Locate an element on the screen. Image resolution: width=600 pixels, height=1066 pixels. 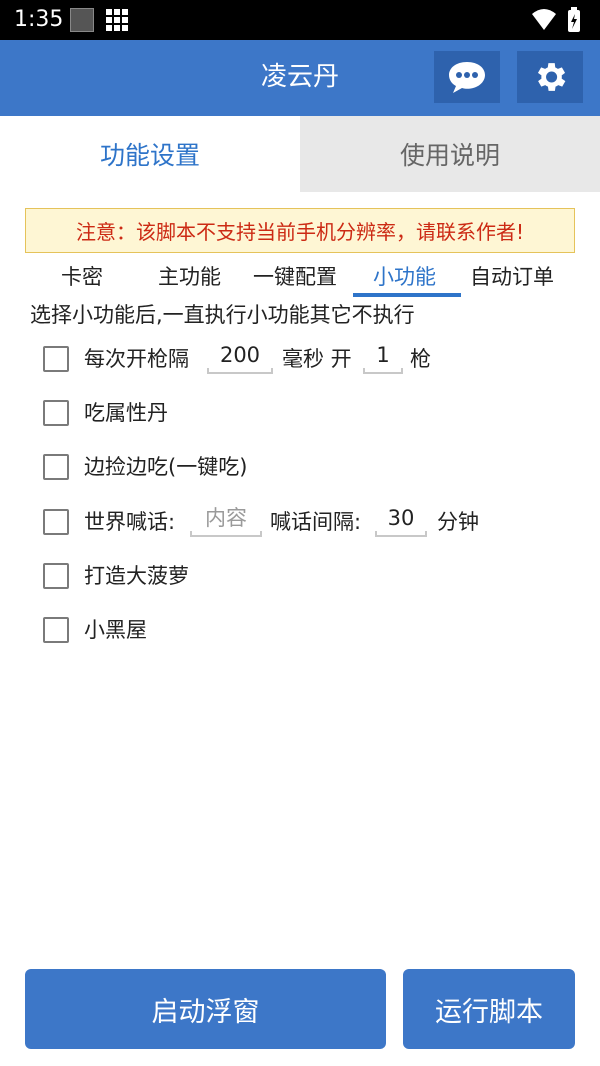
black-room-label: 小黑屋 is located at coordinates (115, 630).